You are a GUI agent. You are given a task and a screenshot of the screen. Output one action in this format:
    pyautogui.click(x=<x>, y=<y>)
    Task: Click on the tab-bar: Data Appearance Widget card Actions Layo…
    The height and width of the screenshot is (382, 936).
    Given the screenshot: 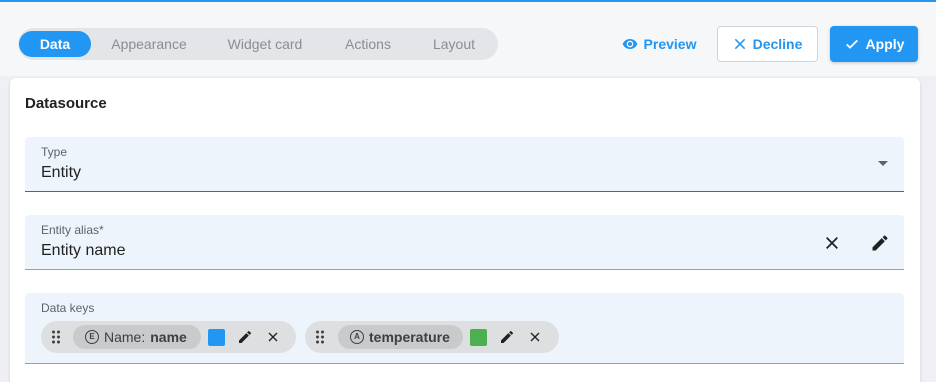 What is the action you would take?
    pyautogui.click(x=258, y=44)
    